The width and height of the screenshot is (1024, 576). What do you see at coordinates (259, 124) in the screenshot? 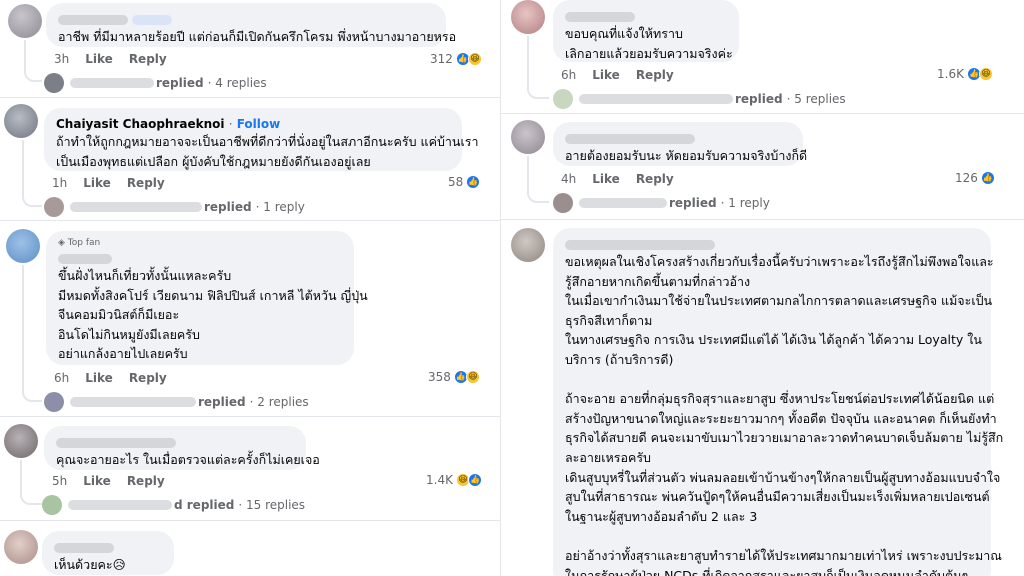
I see `follow-button: Follow` at bounding box center [259, 124].